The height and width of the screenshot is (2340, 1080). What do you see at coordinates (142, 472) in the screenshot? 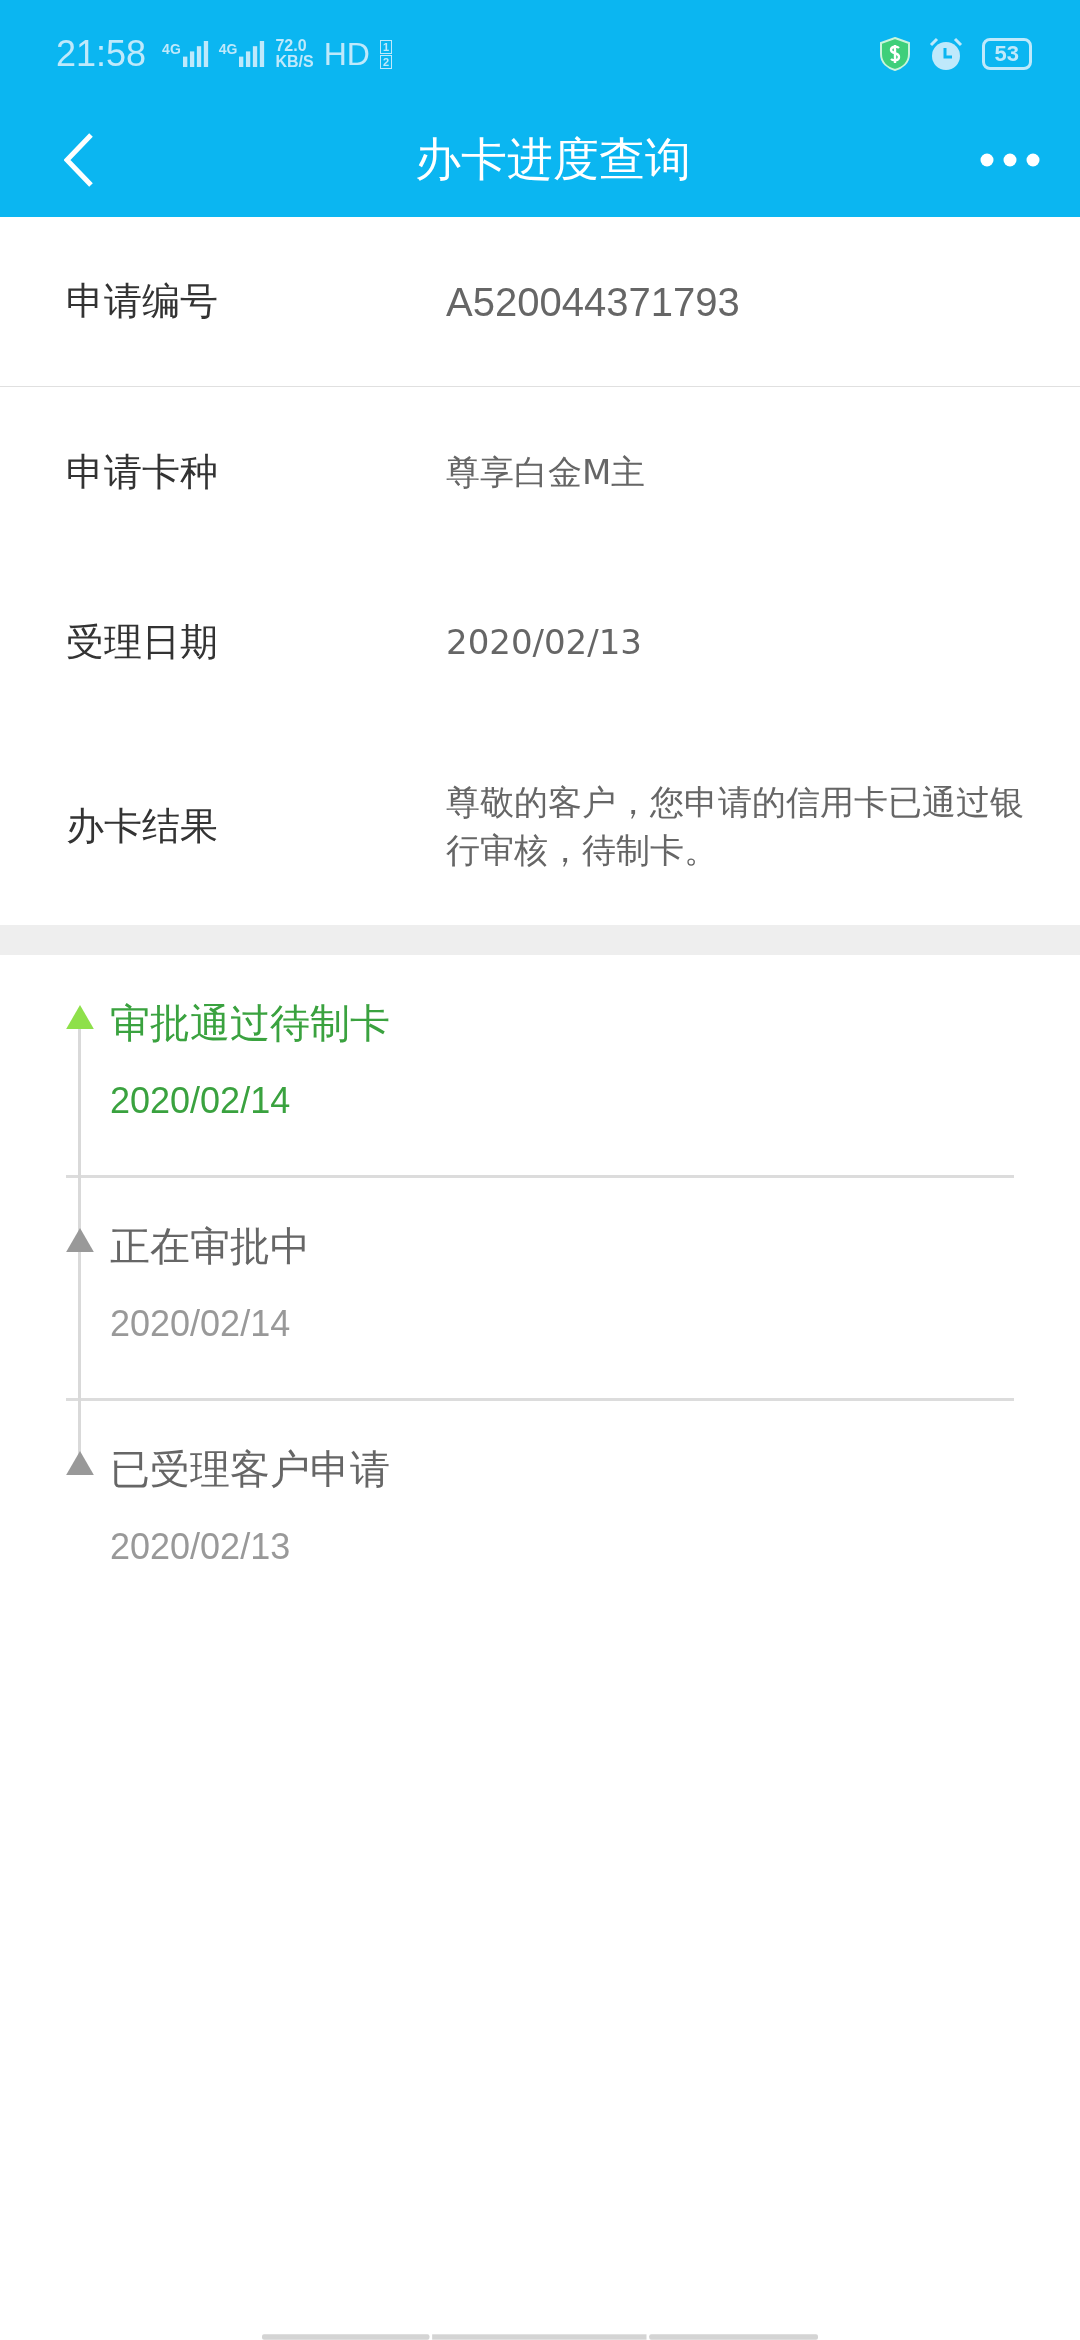
I see `field-label: 申请卡种` at bounding box center [142, 472].